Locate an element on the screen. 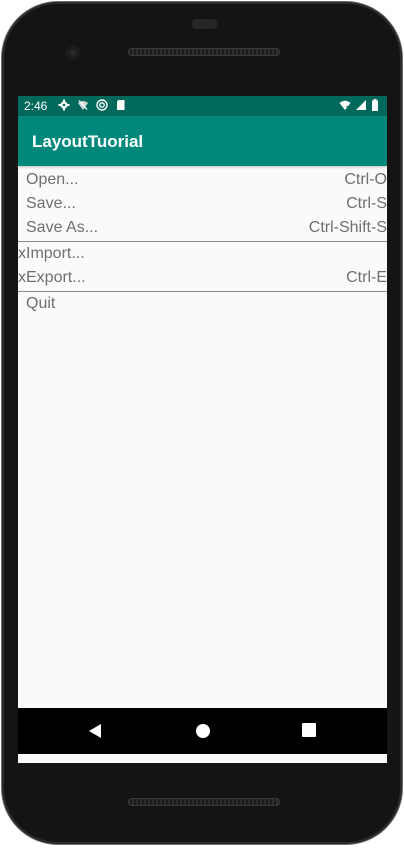 Image resolution: width=404 pixels, height=848 pixels. status-bar: 2:46 is located at coordinates (202, 106).